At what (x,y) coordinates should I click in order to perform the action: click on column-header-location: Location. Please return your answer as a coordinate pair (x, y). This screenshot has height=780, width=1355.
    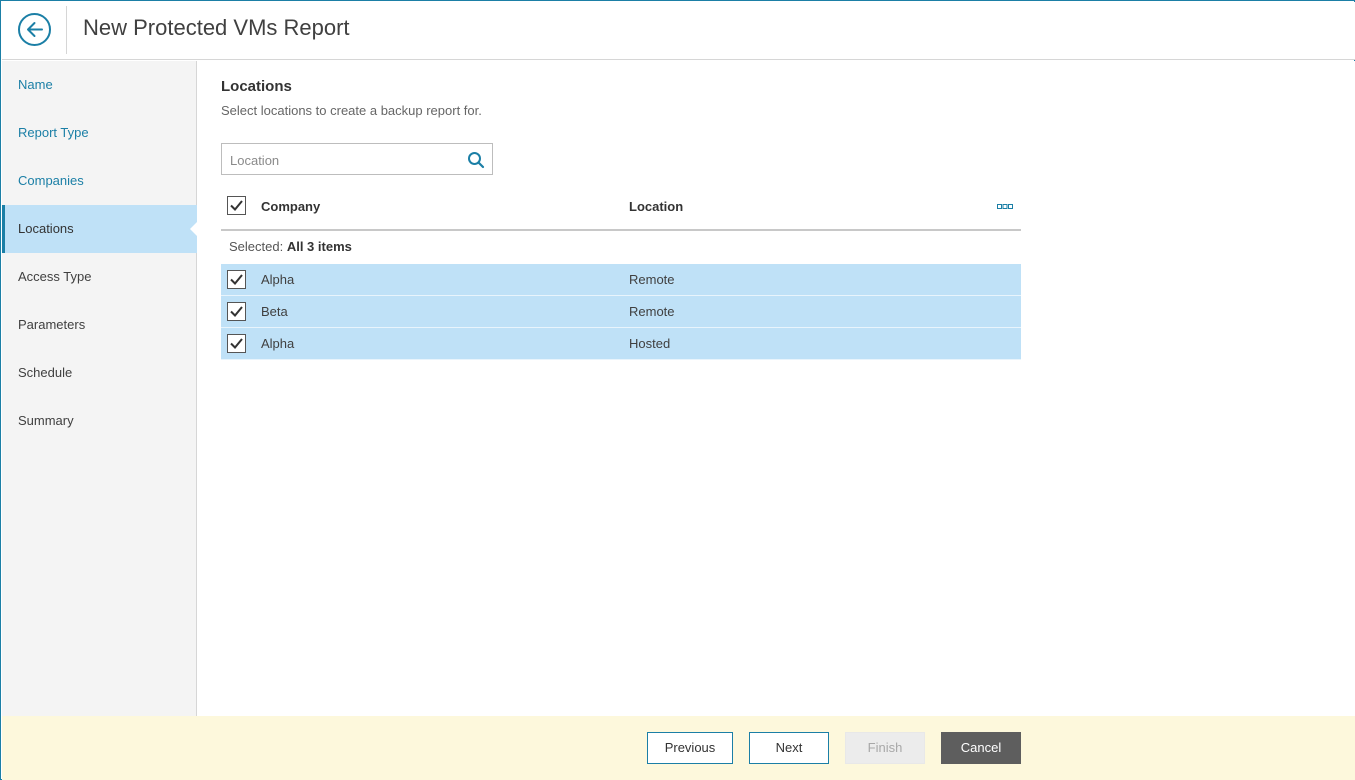
    Looking at the image, I should click on (656, 206).